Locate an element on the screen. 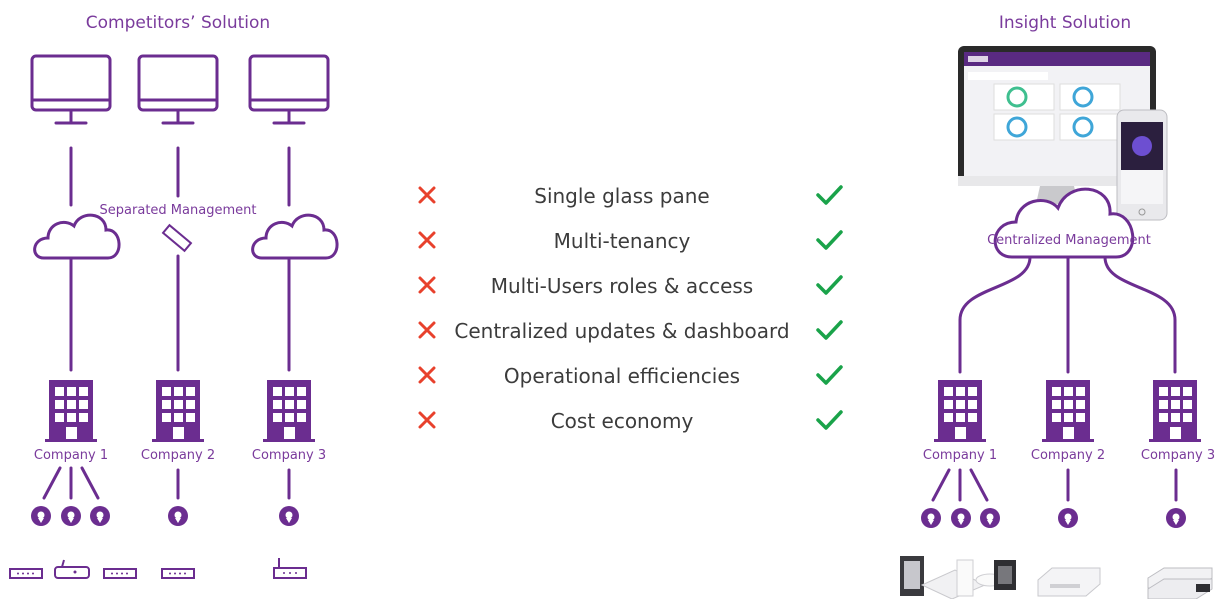 The width and height of the screenshot is (1220, 599). switch-image is located at coordinates (1069, 582).